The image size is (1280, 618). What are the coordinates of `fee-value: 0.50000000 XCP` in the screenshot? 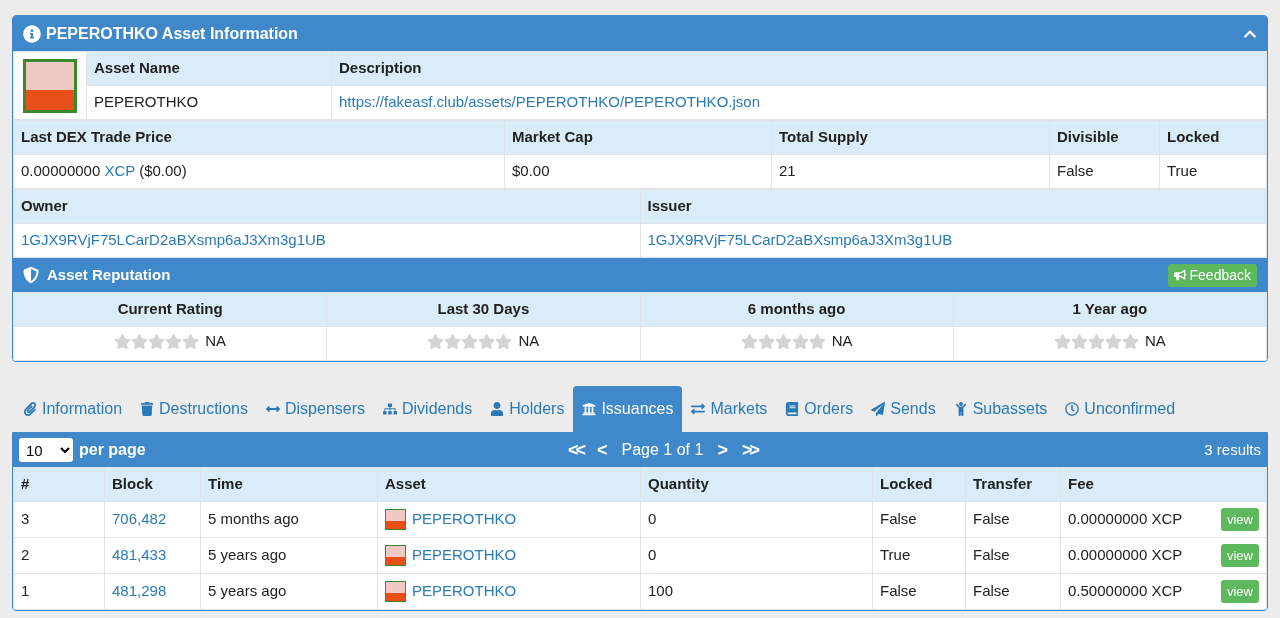 It's located at (1125, 591).